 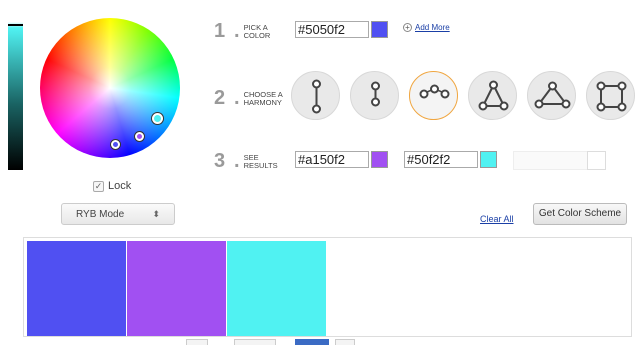 I want to click on step-3-label: SEE RESULTS, so click(x=260, y=161).